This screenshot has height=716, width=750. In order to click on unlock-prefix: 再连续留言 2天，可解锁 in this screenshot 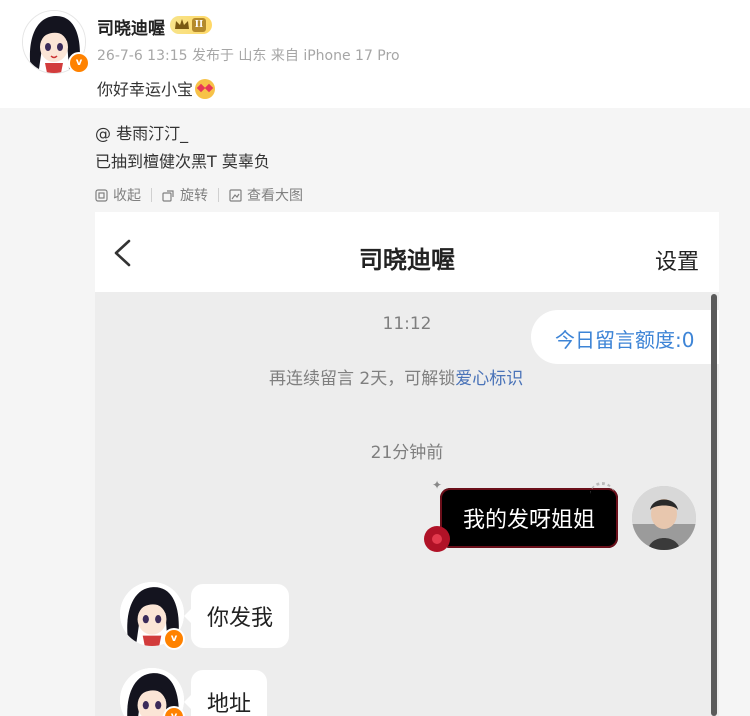, I will do `click(362, 379)`.